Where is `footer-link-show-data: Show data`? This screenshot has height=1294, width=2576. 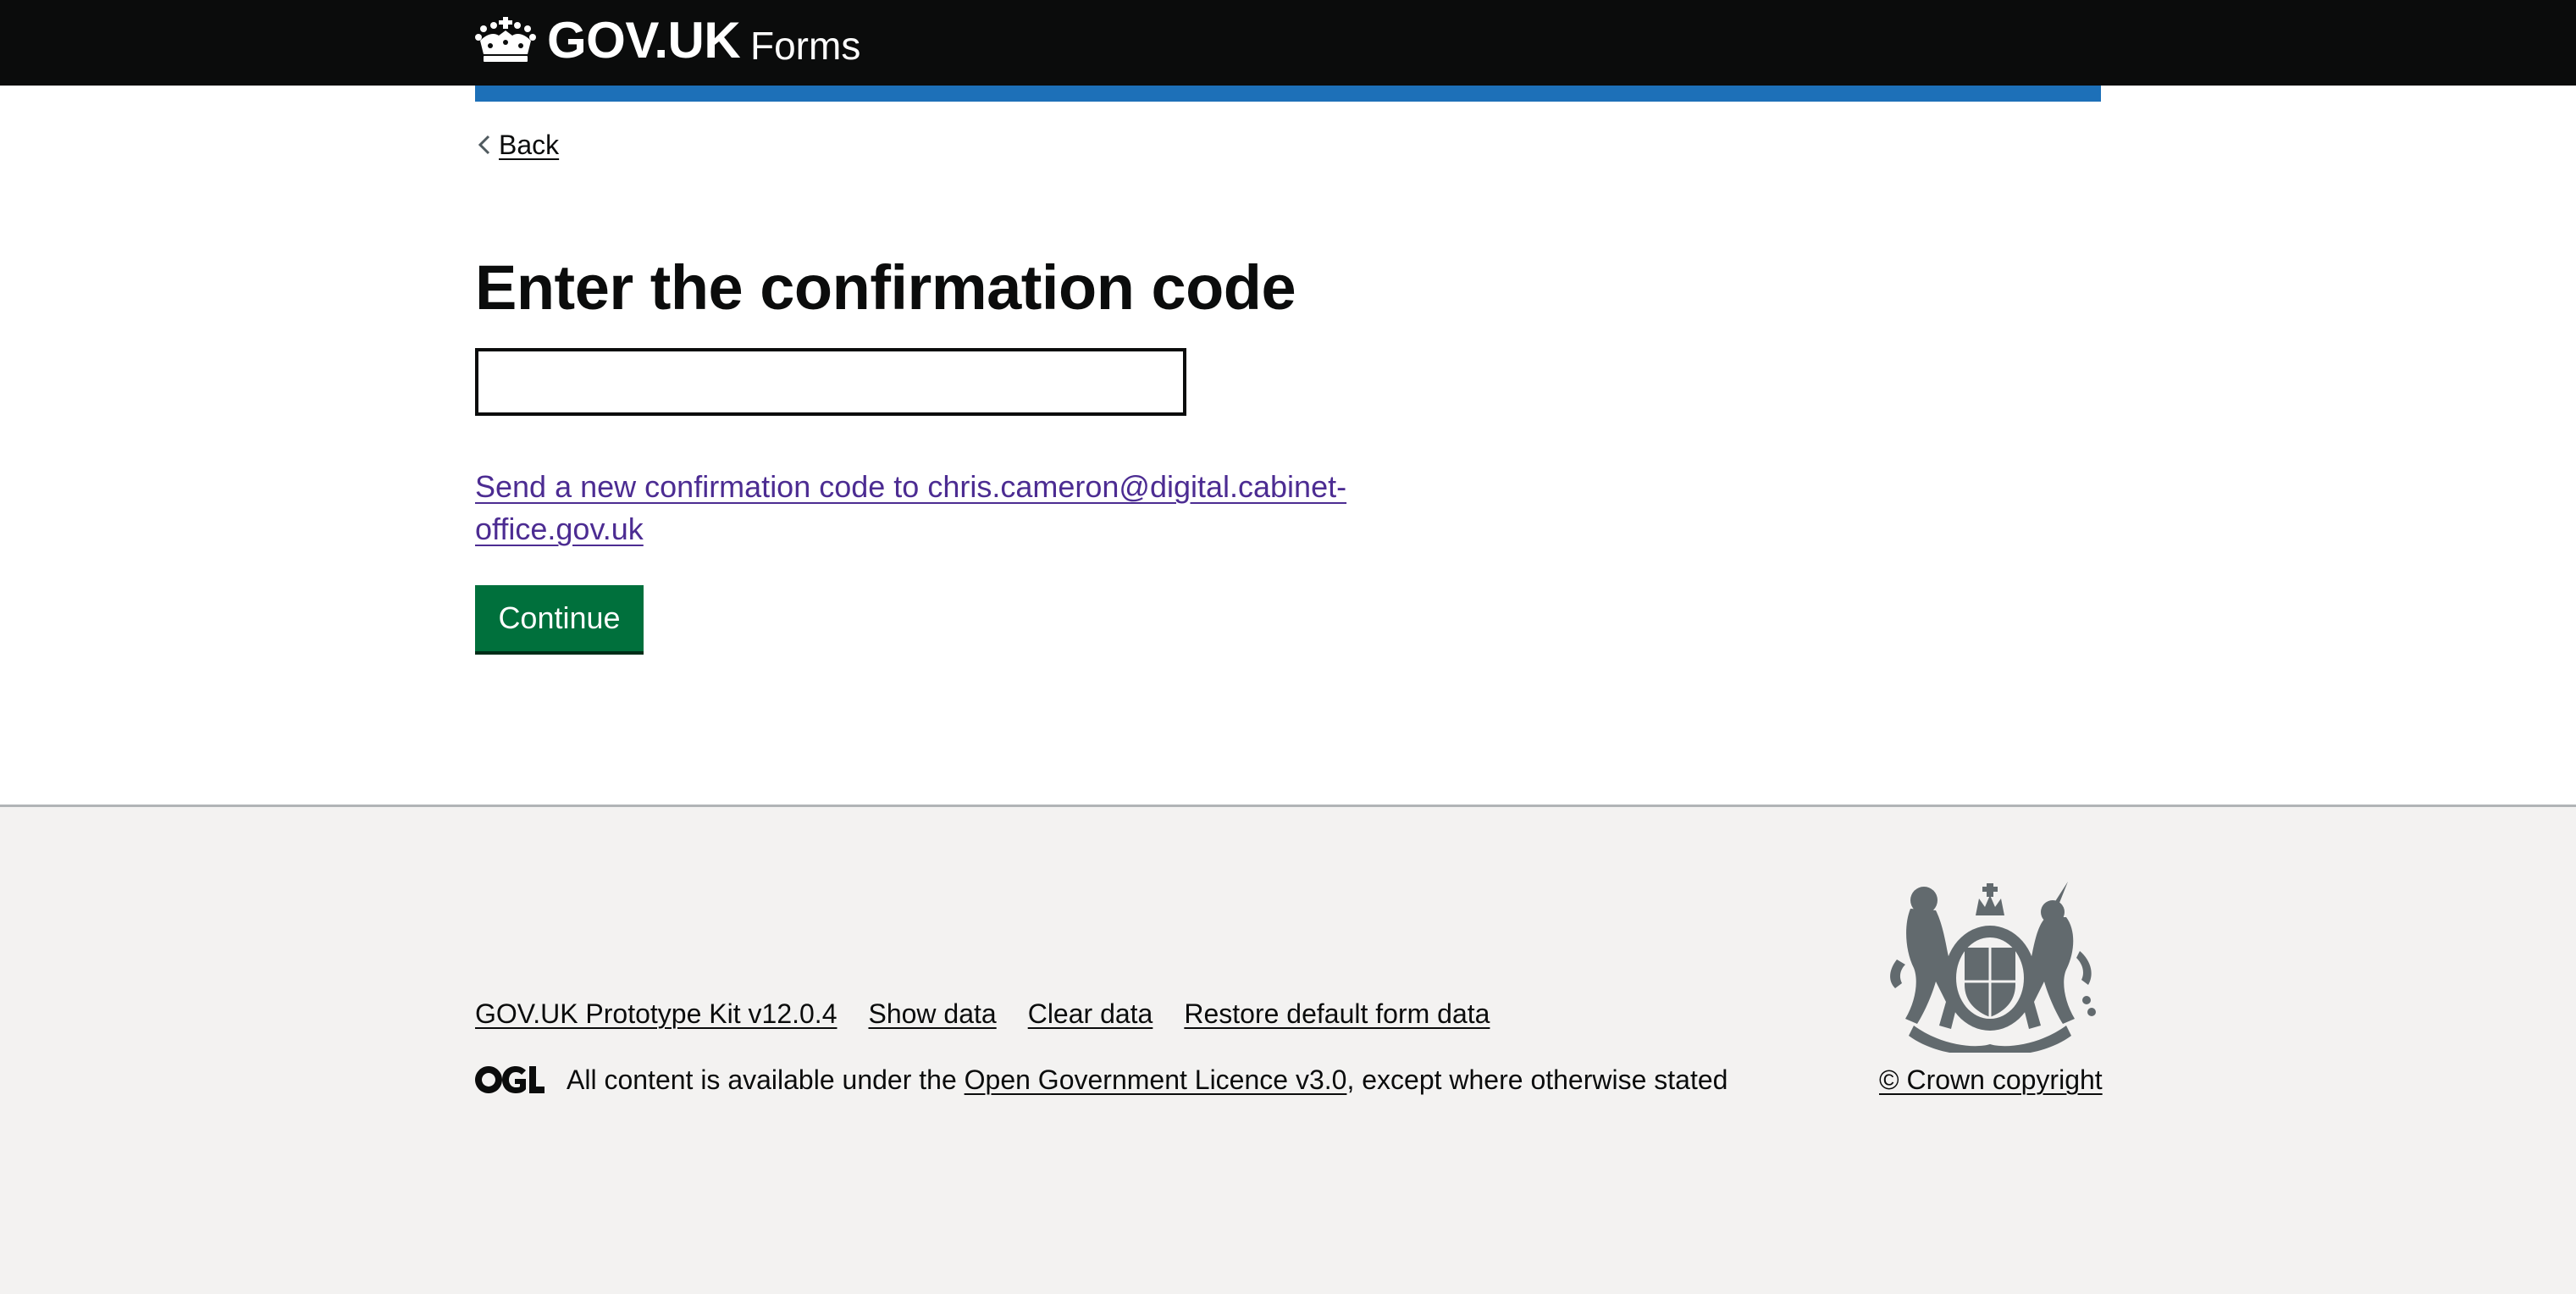 footer-link-show-data: Show data is located at coordinates (932, 1014).